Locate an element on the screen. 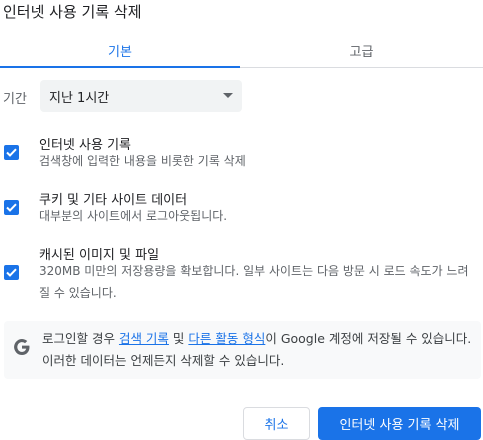  tab-bar: 기본 고급 is located at coordinates (241, 51).